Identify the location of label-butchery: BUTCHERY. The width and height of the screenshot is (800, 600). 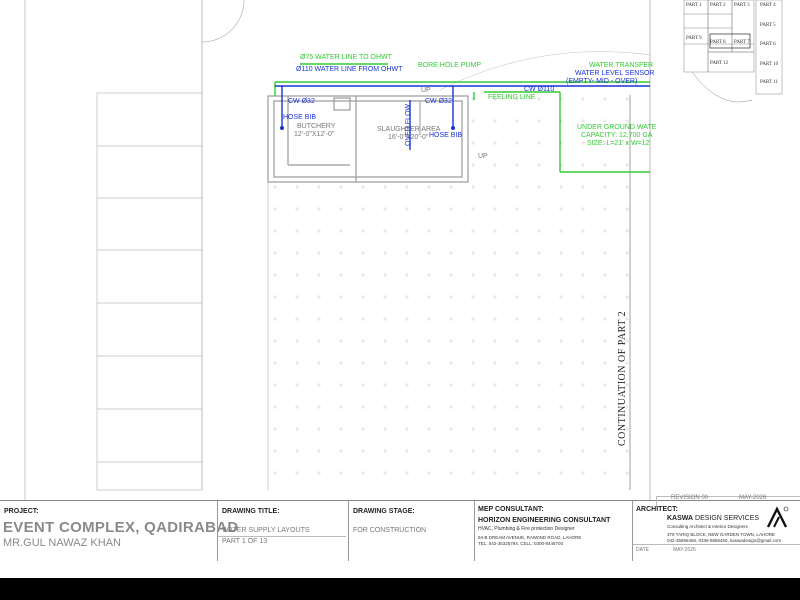
(316, 126).